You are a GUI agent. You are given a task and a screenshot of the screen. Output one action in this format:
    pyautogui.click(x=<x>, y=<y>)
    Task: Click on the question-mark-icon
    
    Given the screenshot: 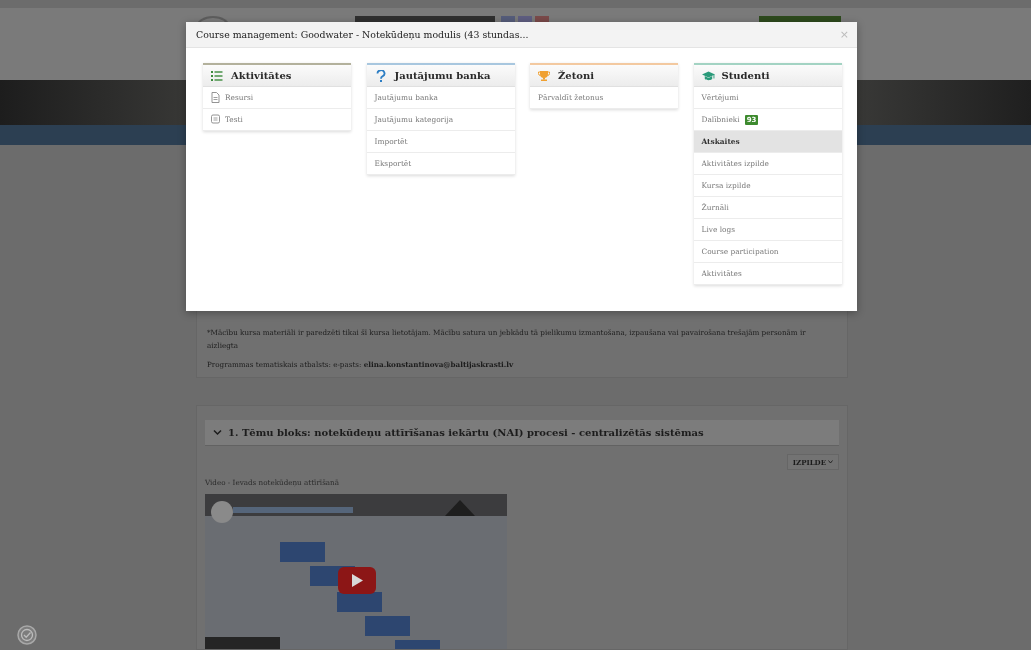 What is the action you would take?
    pyautogui.click(x=381, y=75)
    